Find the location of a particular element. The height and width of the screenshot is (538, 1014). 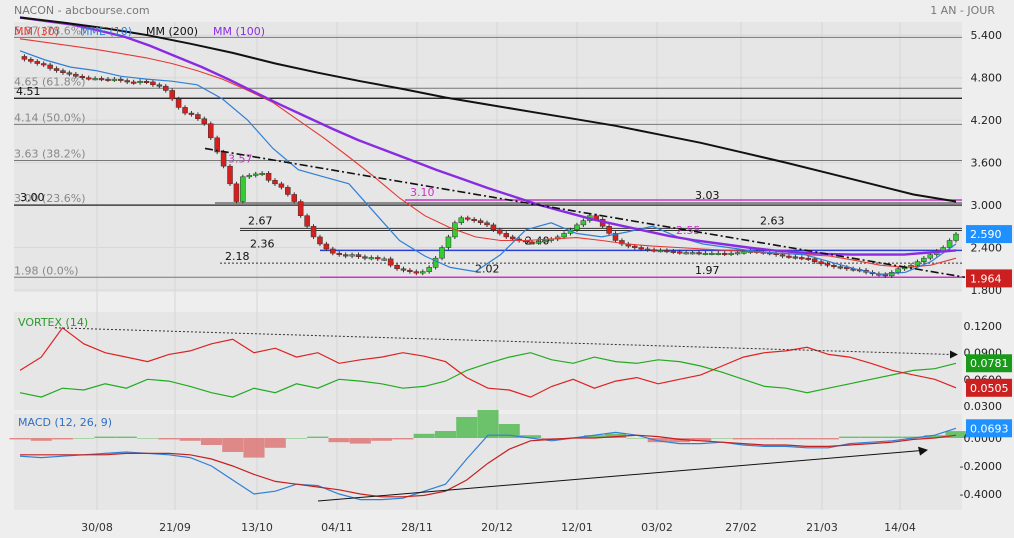

legend-mm100: MM (100) is located at coordinates (239, 31).